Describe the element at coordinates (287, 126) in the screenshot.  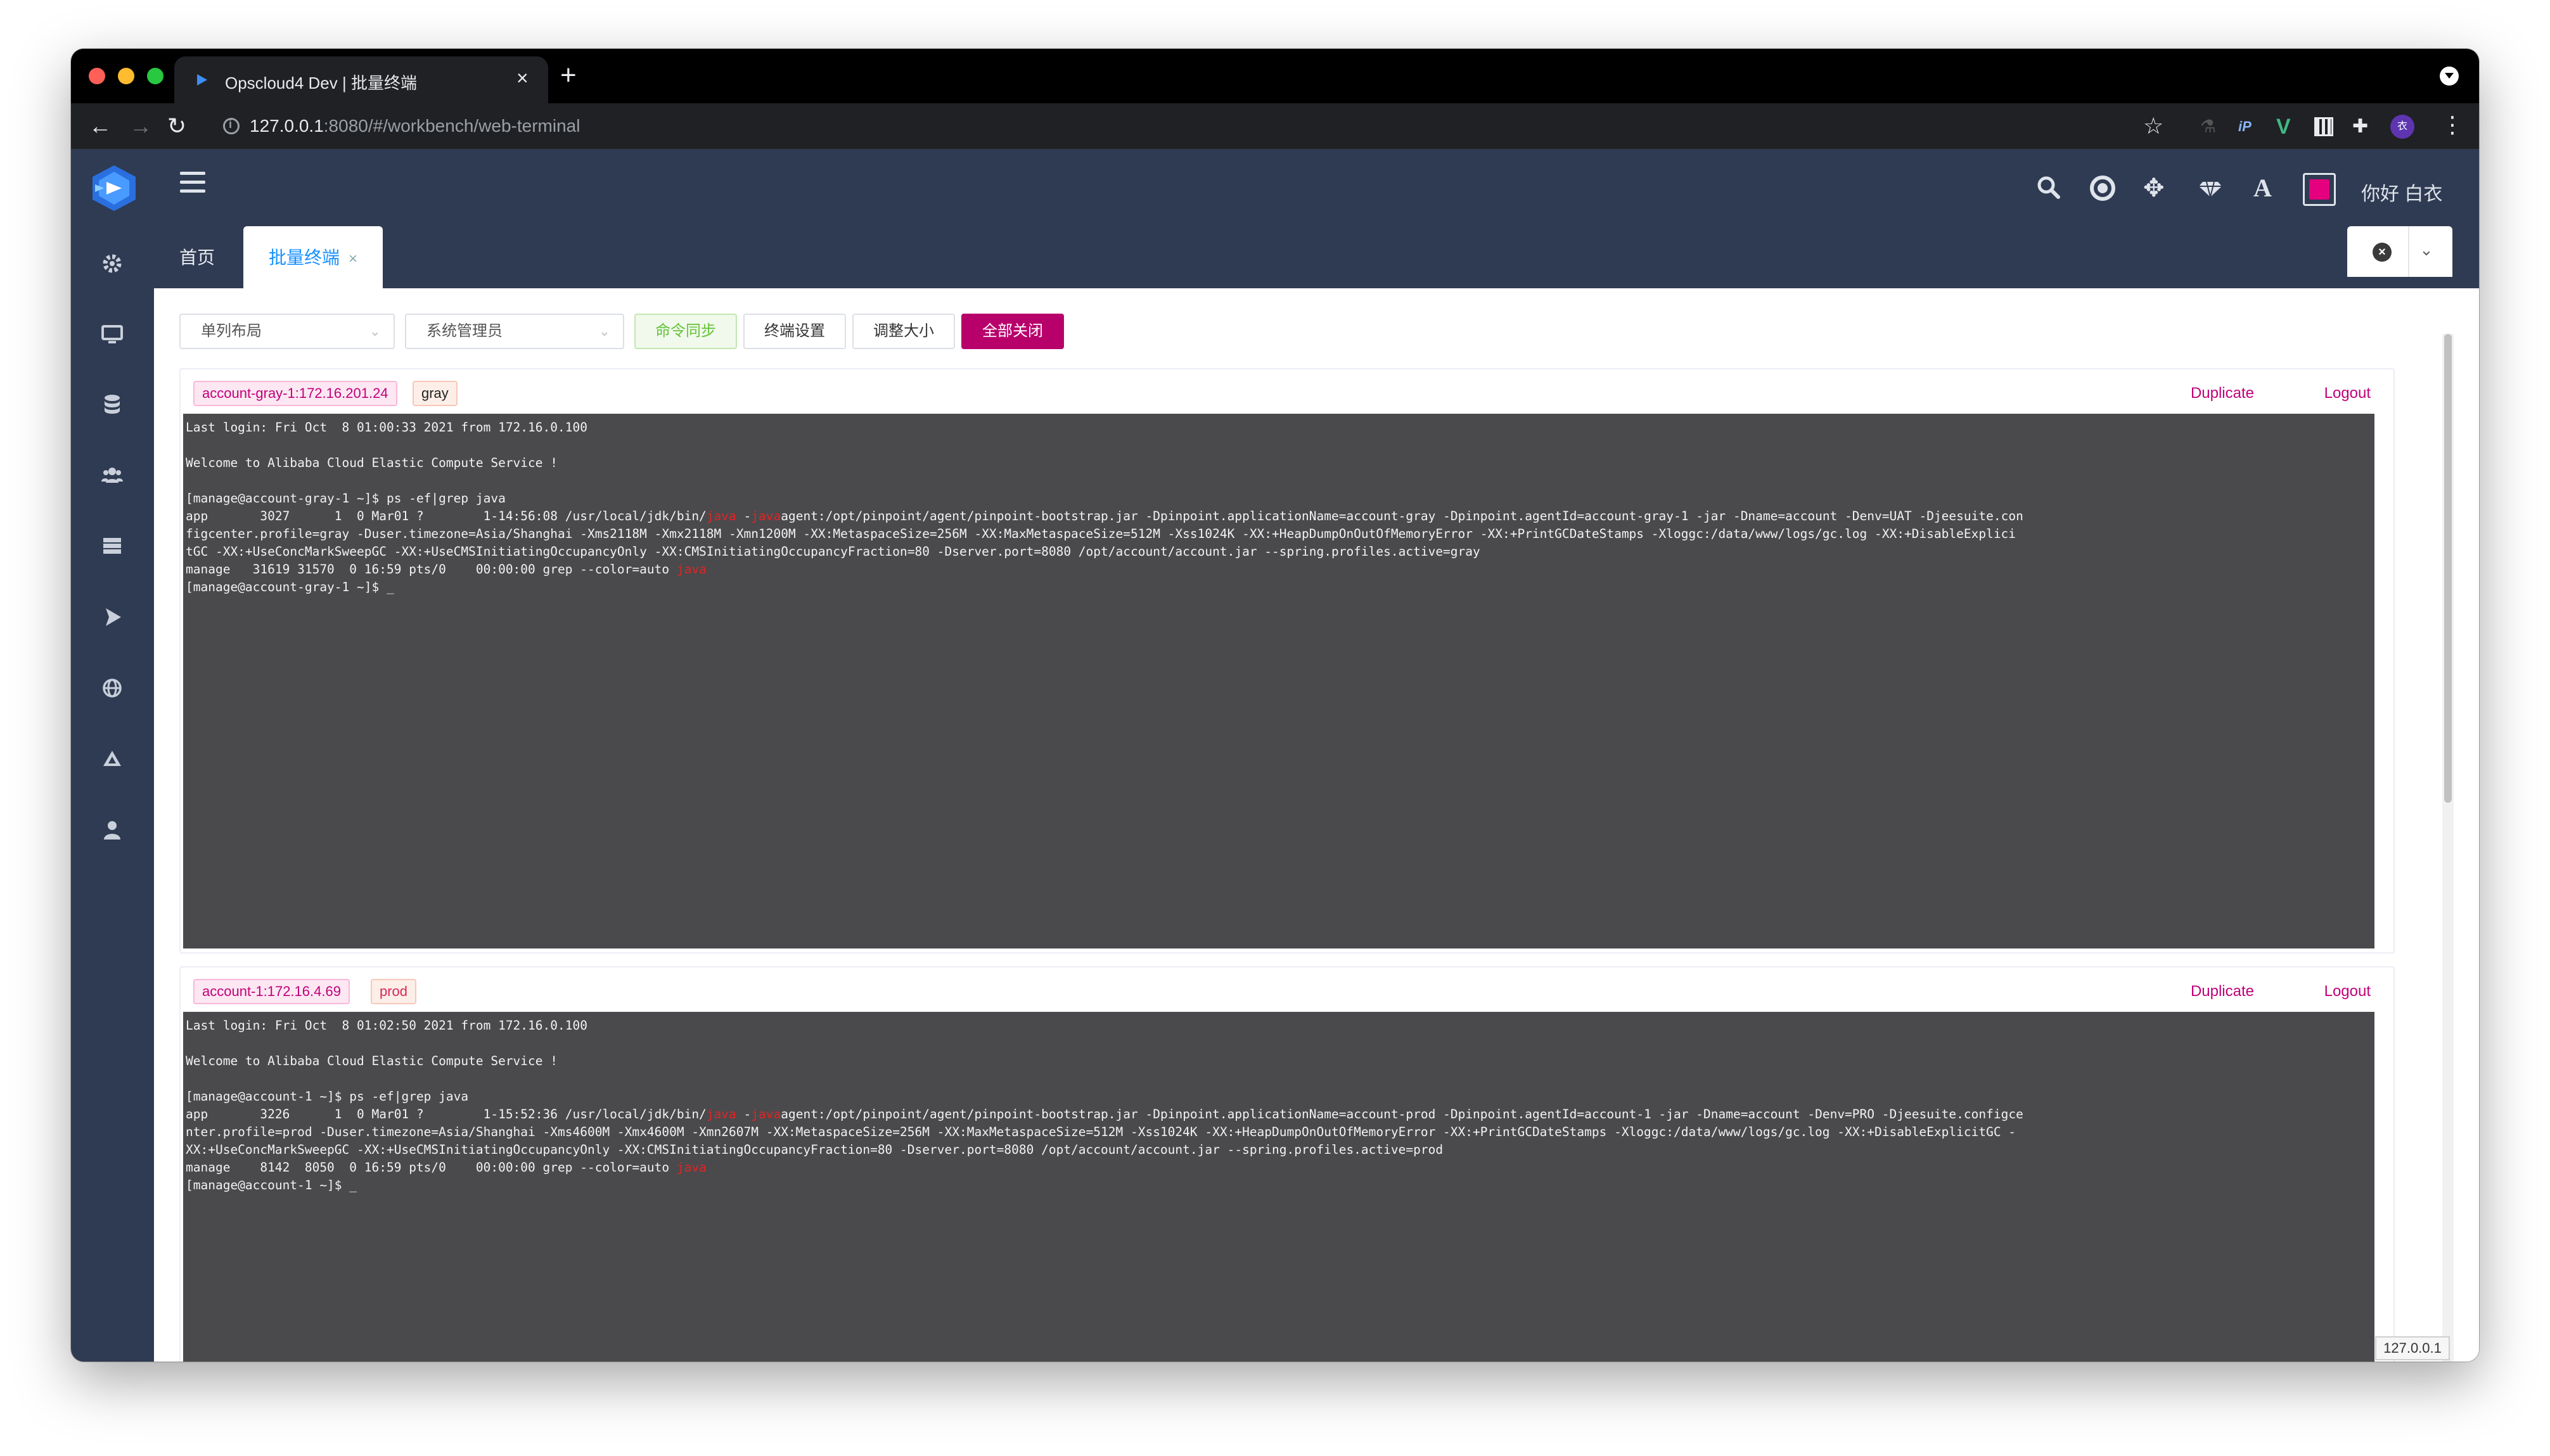
I see `url-host: 127.0.0.1` at that location.